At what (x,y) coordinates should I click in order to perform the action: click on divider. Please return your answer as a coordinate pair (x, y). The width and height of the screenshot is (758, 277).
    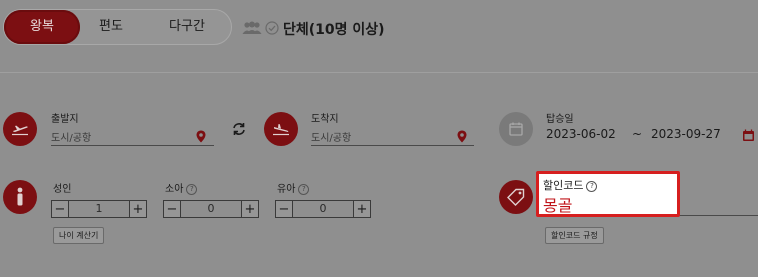
    Looking at the image, I should click on (379, 72).